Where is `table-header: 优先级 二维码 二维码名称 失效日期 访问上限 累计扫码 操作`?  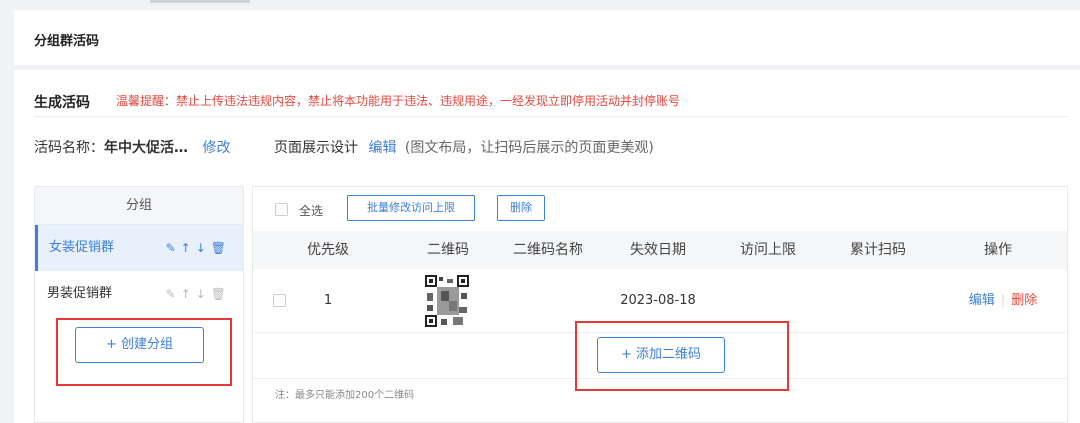 table-header: 优先级 二维码 二维码名称 失效日期 访问上限 累计扫码 操作 is located at coordinates (660, 250).